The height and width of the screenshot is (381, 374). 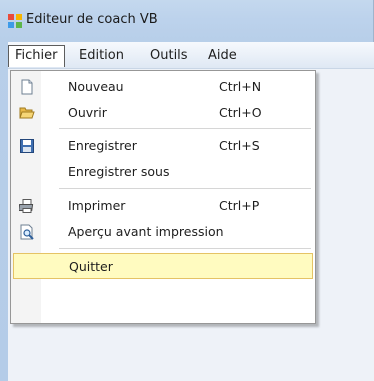 What do you see at coordinates (119, 171) in the screenshot?
I see `menu-item-label: Enregistrer sous` at bounding box center [119, 171].